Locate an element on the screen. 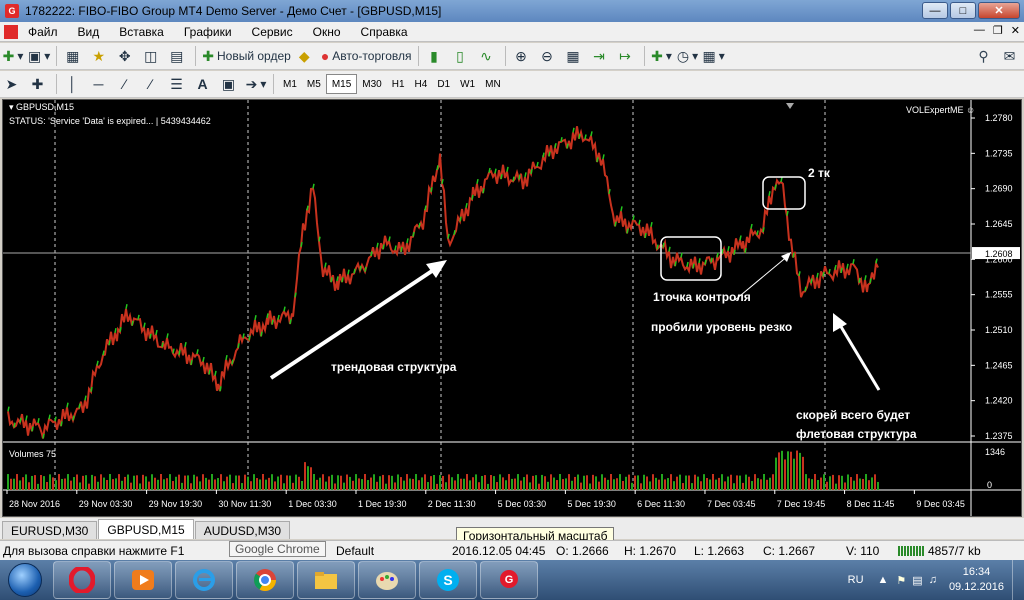  taskbar-fibogroup: G is located at coordinates (509, 580).